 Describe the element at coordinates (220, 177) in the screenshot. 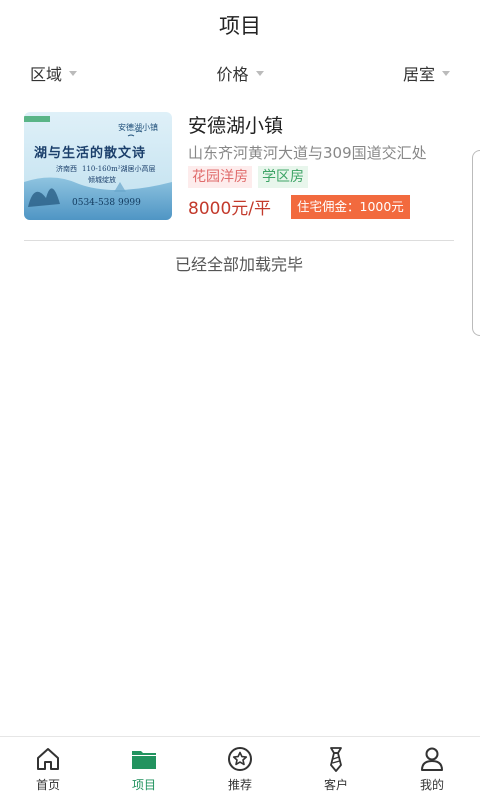

I see `tag-garden-house: 花园洋房` at that location.